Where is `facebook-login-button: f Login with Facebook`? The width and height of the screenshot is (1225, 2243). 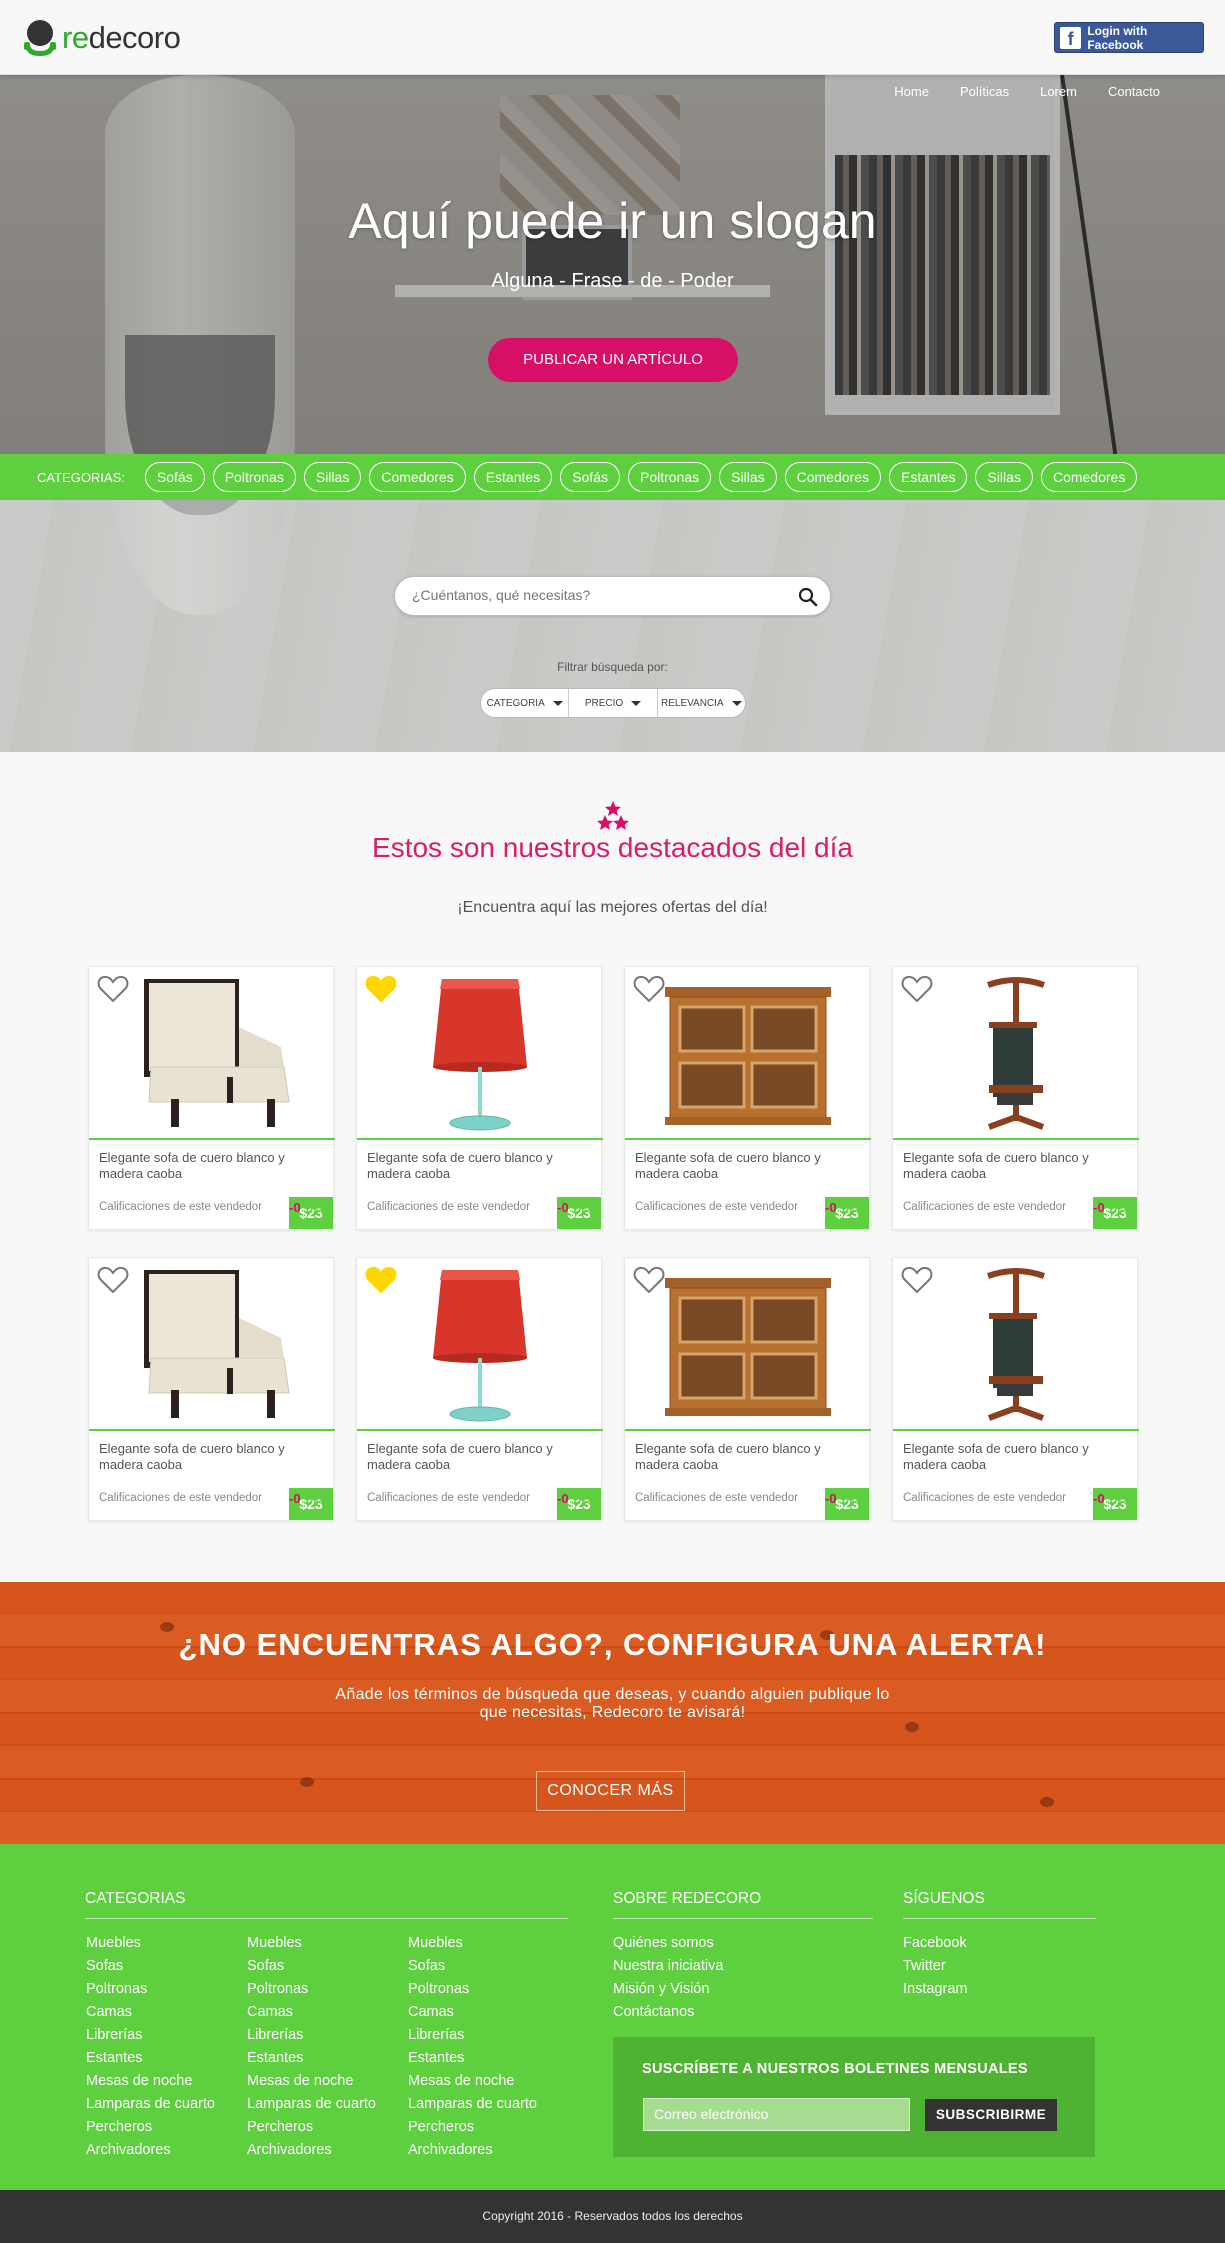 facebook-login-button: f Login with Facebook is located at coordinates (1129, 37).